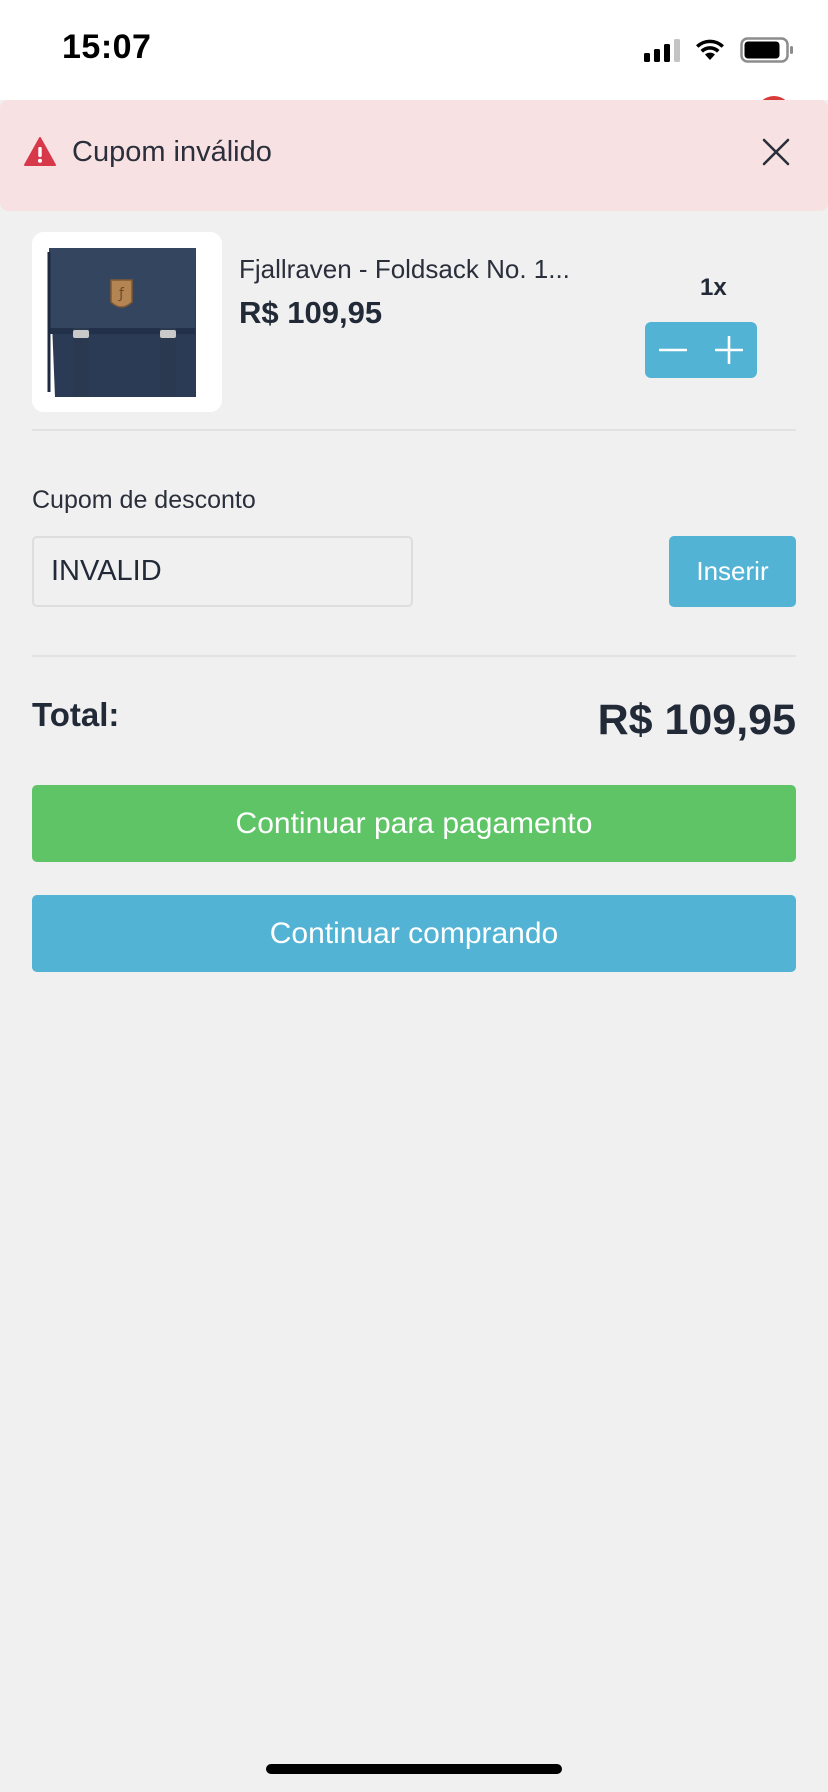 This screenshot has height=1792, width=828. What do you see at coordinates (414, 823) in the screenshot?
I see `continue-to-payment-button: Continuar para pagamento` at bounding box center [414, 823].